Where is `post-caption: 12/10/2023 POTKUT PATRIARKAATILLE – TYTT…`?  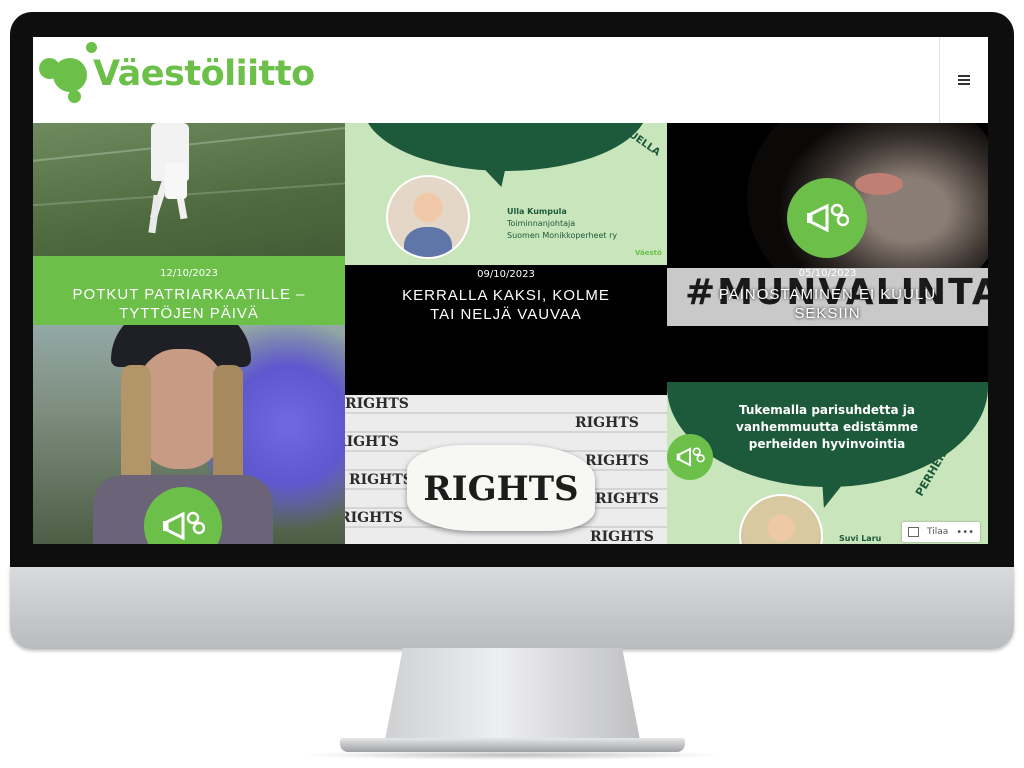 post-caption: 12/10/2023 POTKUT PATRIARKAATILLE – TYTT… is located at coordinates (189, 295).